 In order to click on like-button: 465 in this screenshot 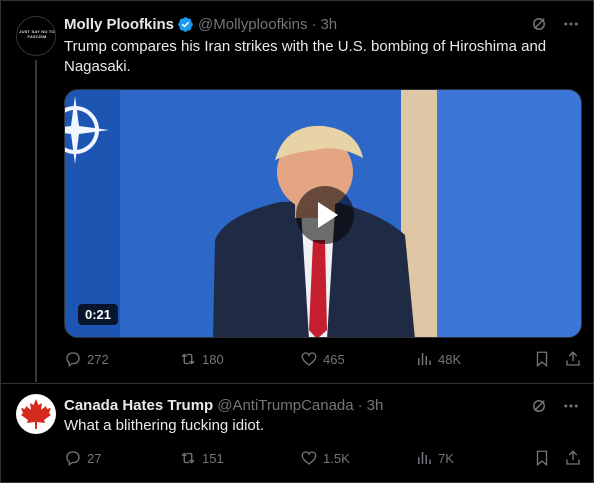, I will do `click(322, 359)`.